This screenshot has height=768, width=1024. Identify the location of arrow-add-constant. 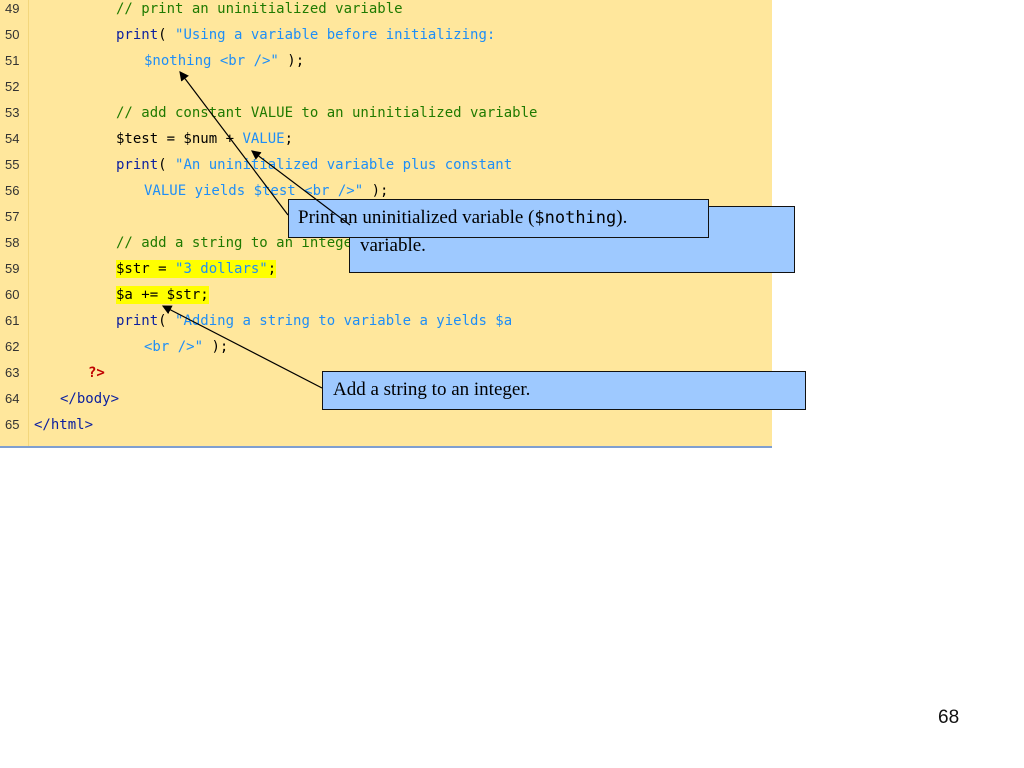
(301, 188).